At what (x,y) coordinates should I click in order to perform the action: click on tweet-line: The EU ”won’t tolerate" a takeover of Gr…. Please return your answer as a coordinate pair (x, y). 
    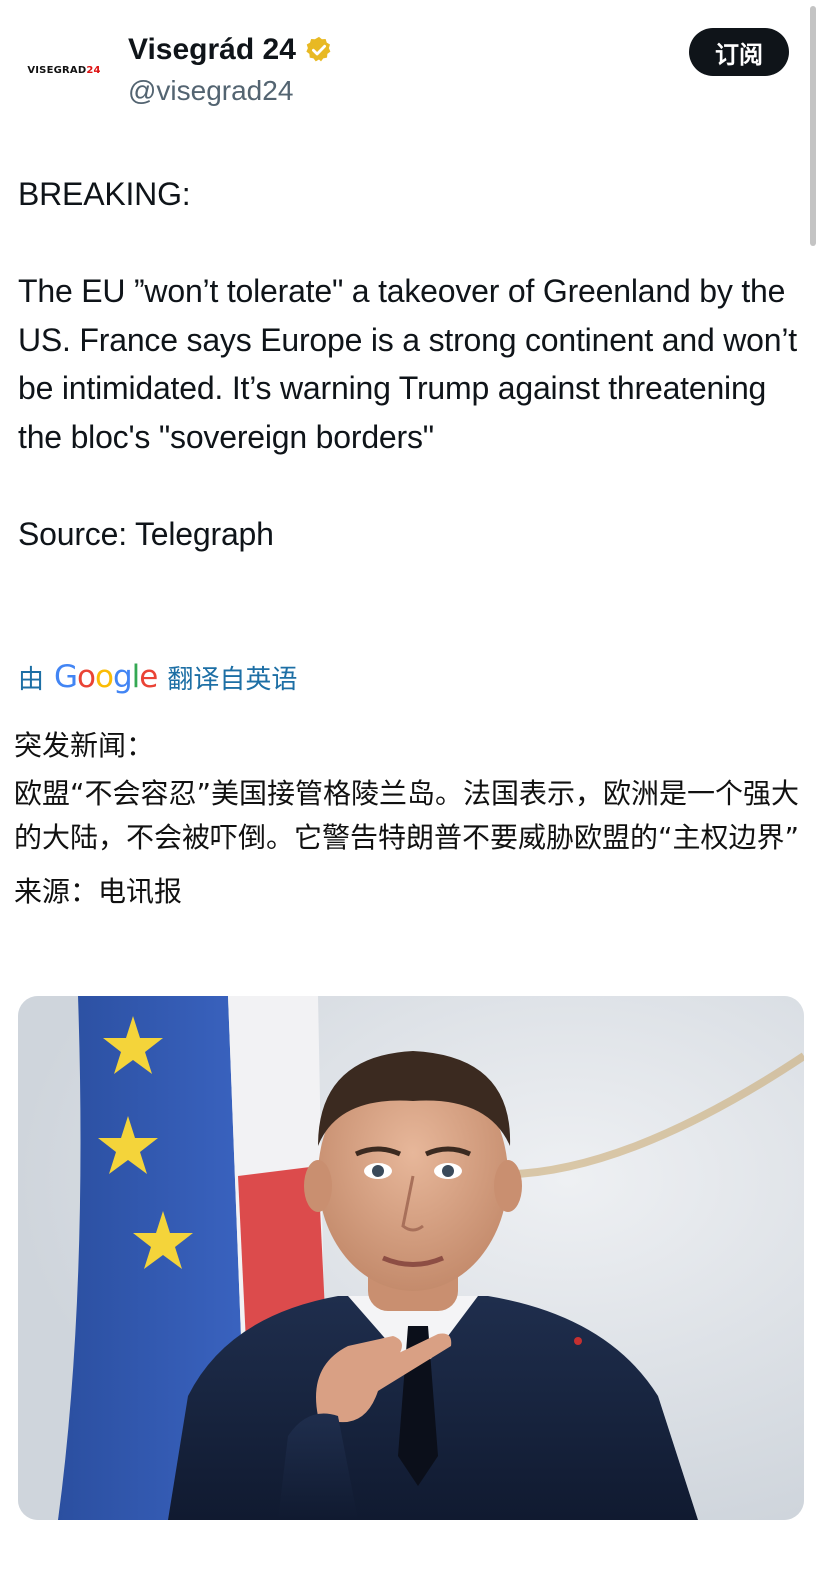
    Looking at the image, I should click on (407, 364).